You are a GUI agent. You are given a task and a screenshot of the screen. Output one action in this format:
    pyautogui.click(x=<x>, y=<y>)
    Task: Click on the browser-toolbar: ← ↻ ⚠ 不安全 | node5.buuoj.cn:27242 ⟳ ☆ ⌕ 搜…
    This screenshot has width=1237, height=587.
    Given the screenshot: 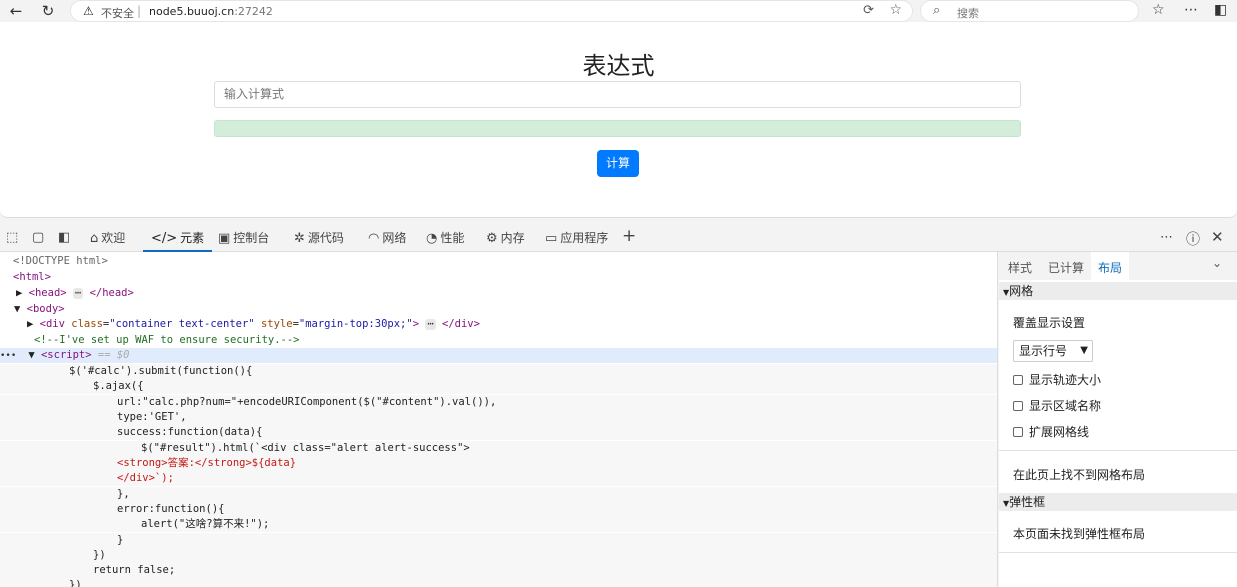 What is the action you would take?
    pyautogui.click(x=618, y=11)
    